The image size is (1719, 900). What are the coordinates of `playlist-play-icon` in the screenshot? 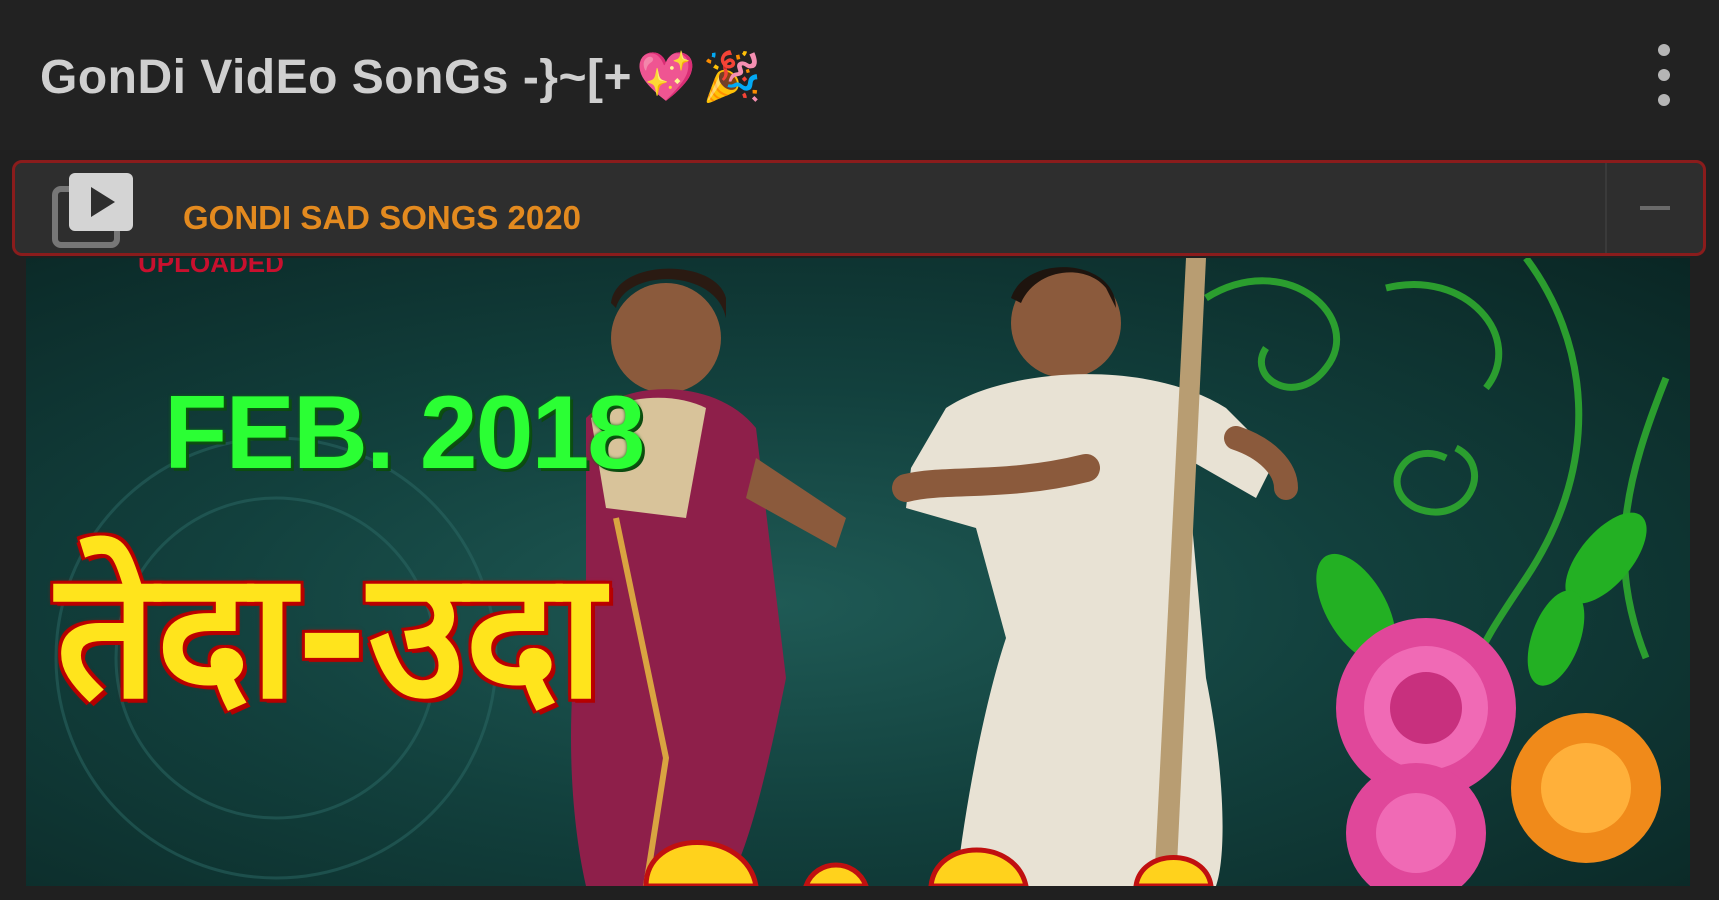 It's located at (99, 210).